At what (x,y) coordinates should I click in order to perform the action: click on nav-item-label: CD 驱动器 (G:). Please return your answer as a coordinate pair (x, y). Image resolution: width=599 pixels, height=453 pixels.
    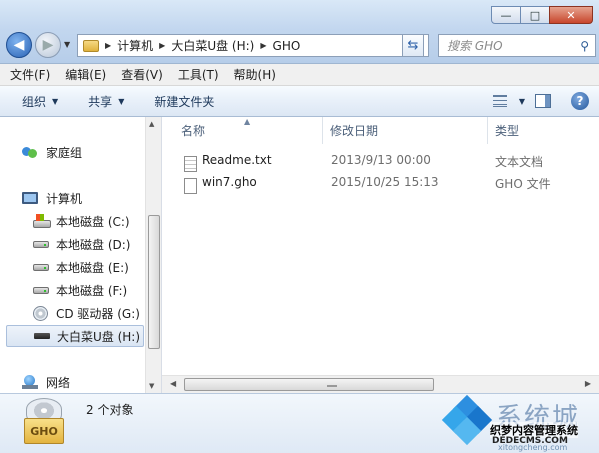
    Looking at the image, I should click on (98, 313).